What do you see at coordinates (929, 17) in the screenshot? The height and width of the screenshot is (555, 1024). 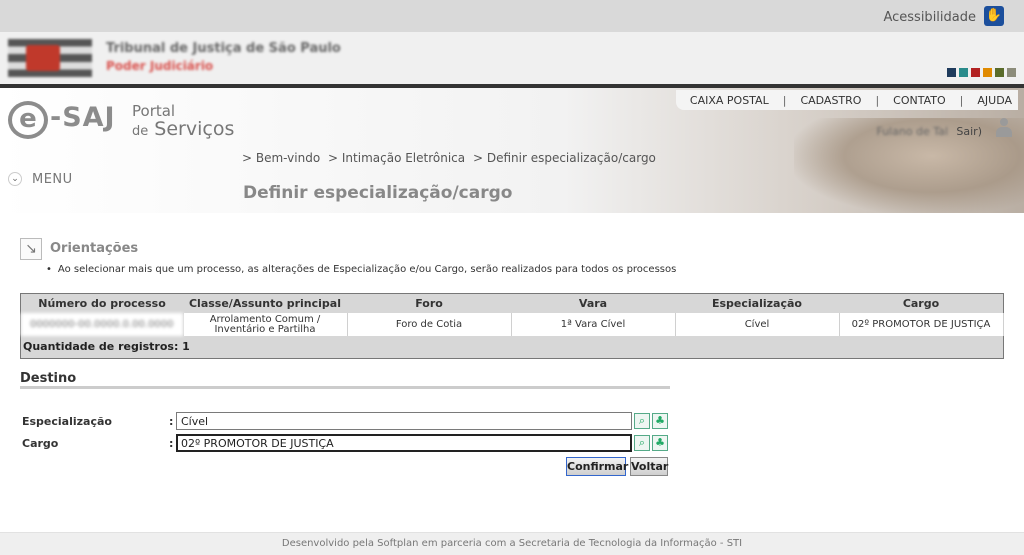 I see `accessibility-link: Acessibilidade` at bounding box center [929, 17].